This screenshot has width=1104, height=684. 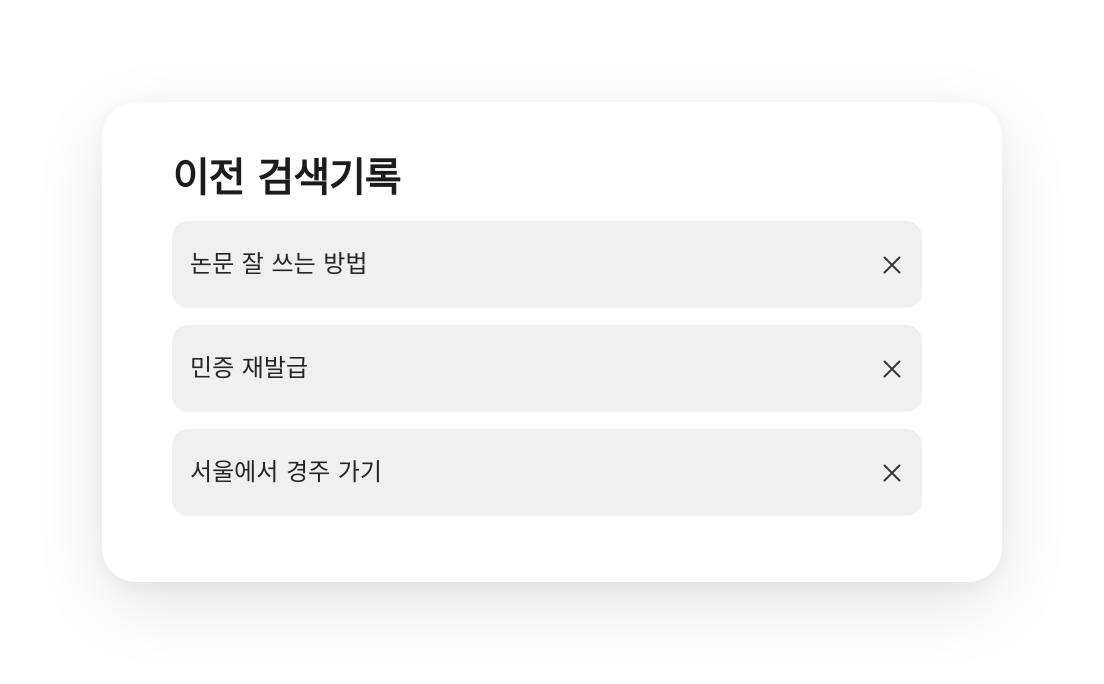 I want to click on panel-title: 이전 검색기록, so click(x=287, y=178).